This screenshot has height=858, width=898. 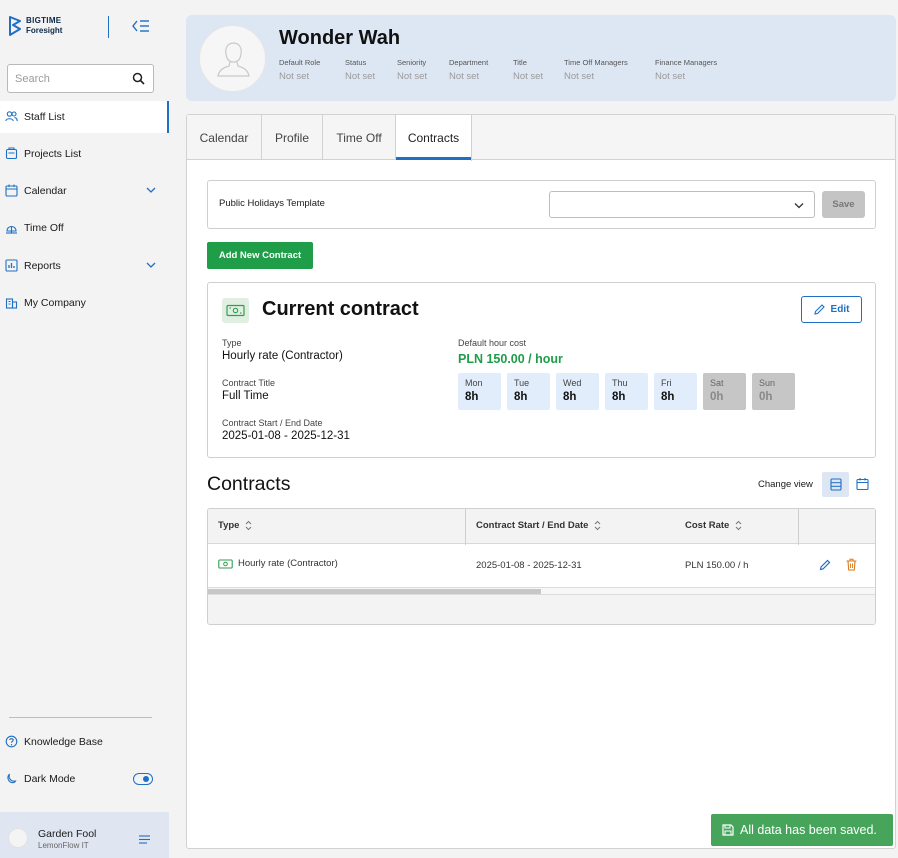 What do you see at coordinates (360, 70) in the screenshot?
I see `field-status: Status Not set` at bounding box center [360, 70].